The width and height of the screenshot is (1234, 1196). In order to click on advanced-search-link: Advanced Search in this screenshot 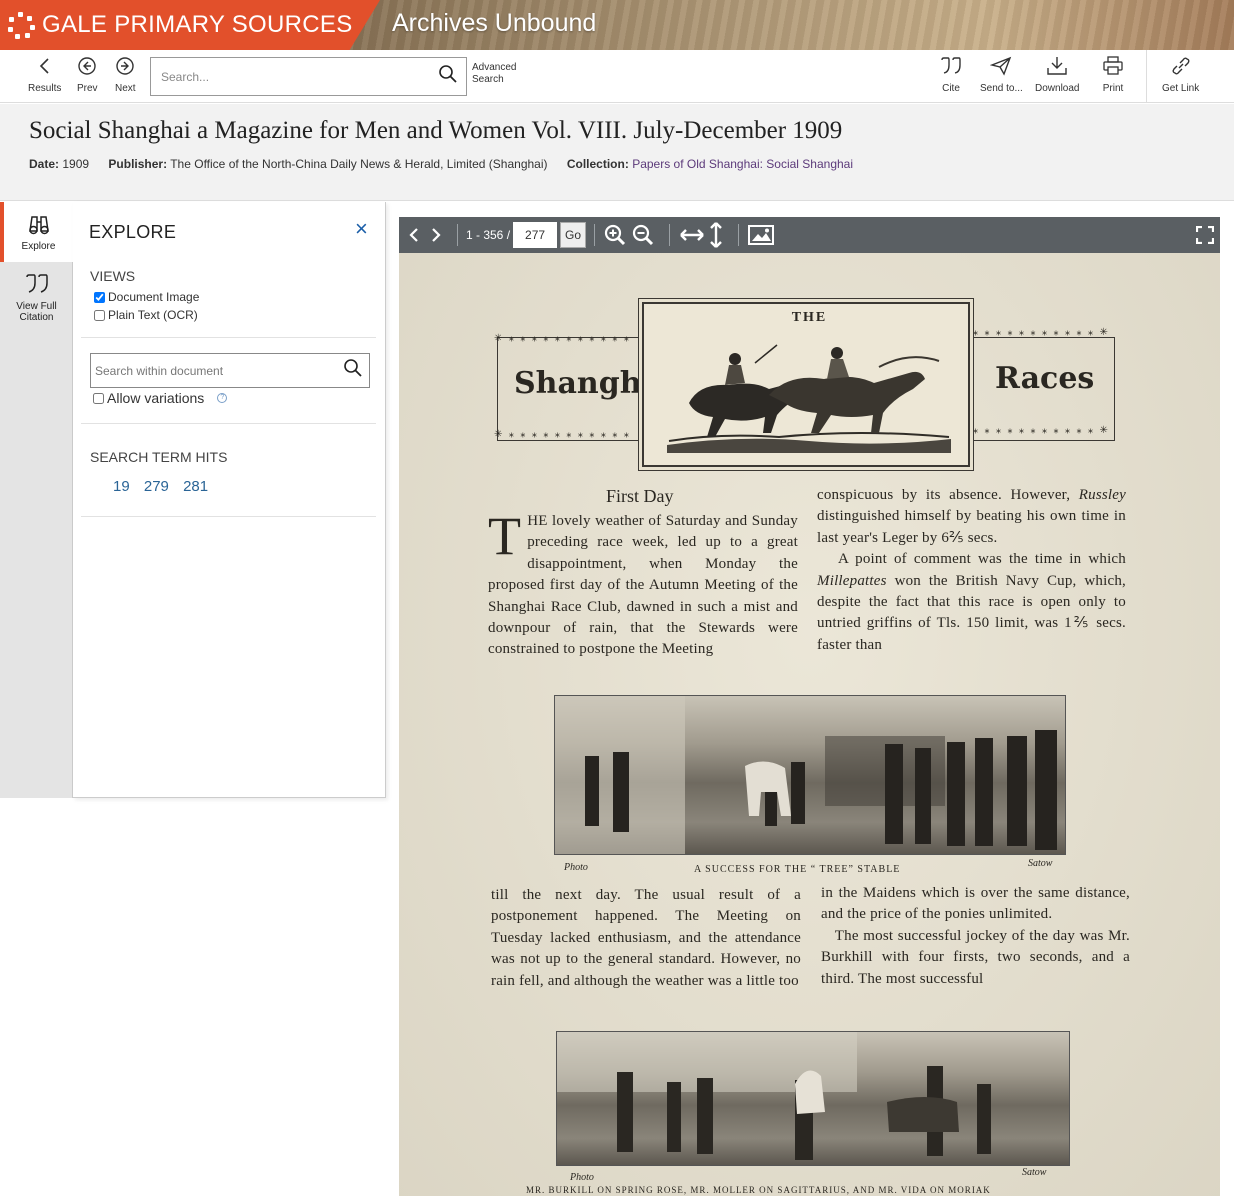, I will do `click(494, 74)`.